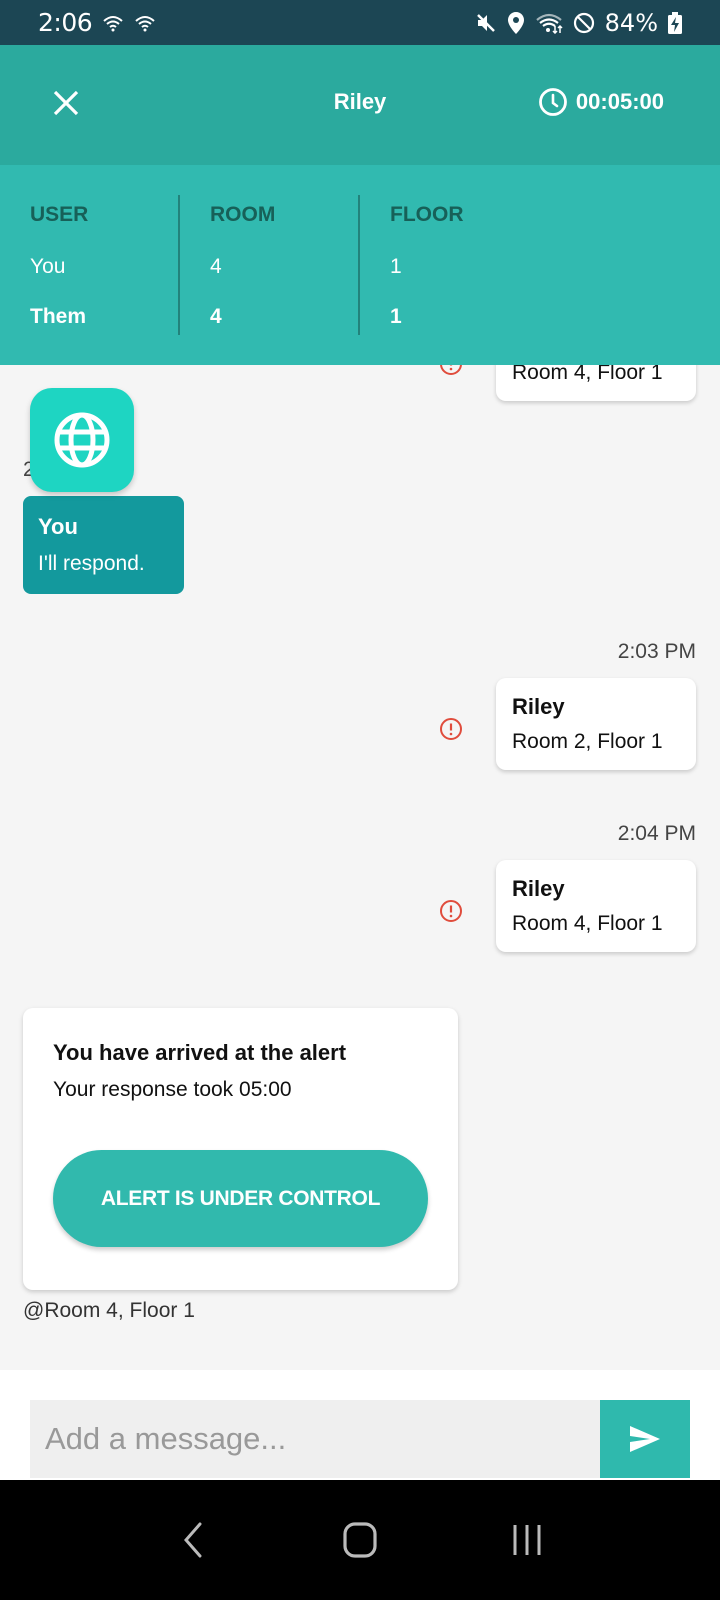 The image size is (720, 1600). Describe the element at coordinates (243, 214) in the screenshot. I see `info-header-room: ROOM` at that location.